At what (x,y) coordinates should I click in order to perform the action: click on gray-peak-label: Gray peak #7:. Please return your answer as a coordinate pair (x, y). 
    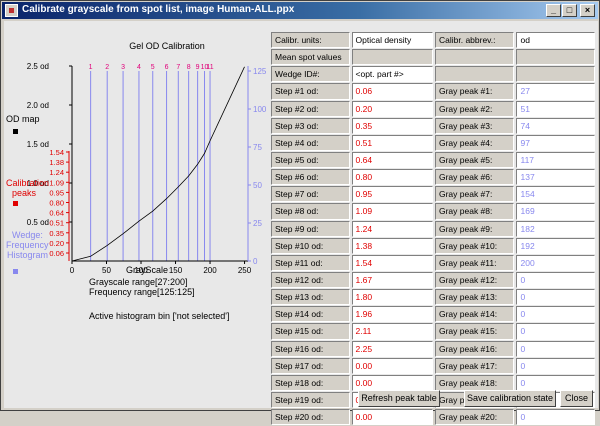
    Looking at the image, I should click on (474, 194).